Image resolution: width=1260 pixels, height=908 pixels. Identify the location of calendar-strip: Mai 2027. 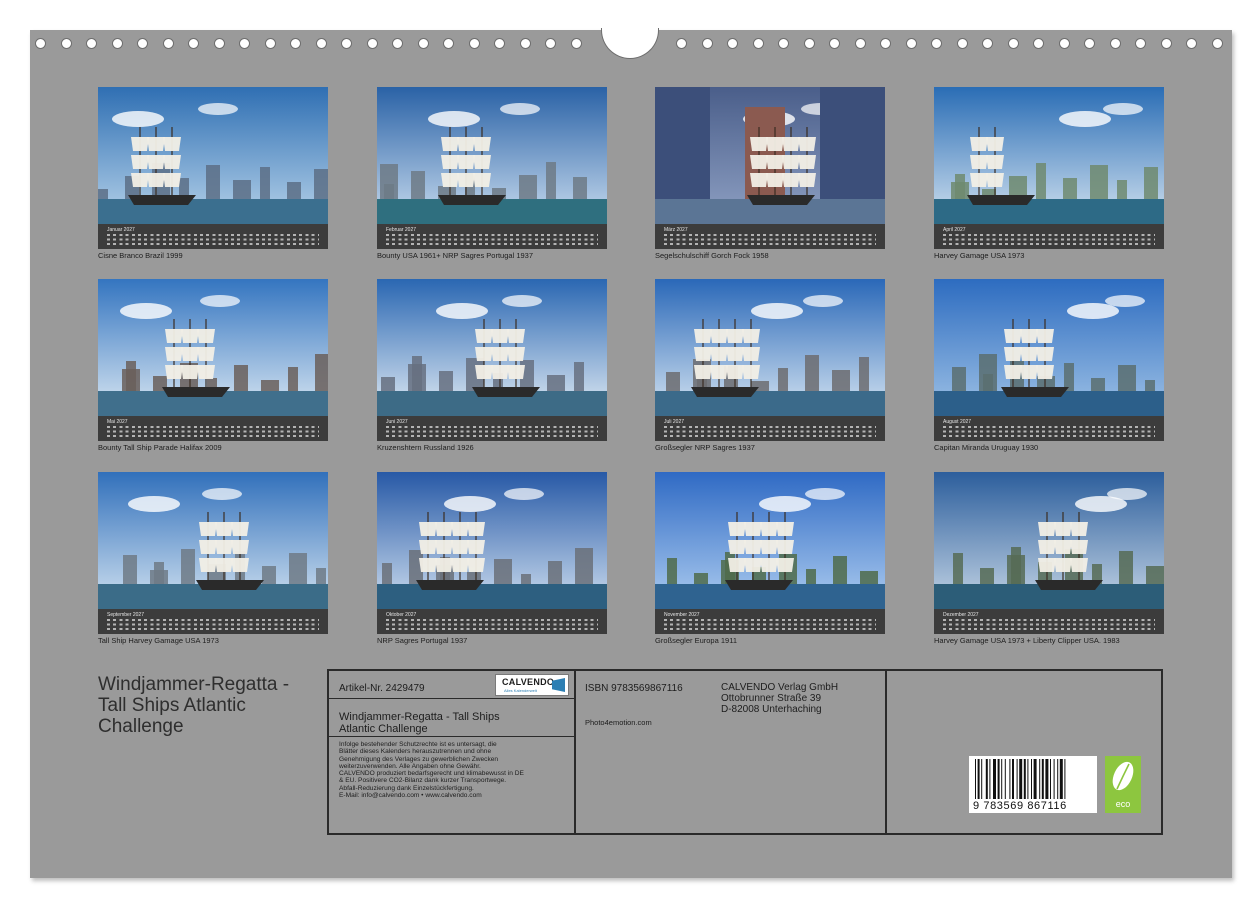
(213, 428).